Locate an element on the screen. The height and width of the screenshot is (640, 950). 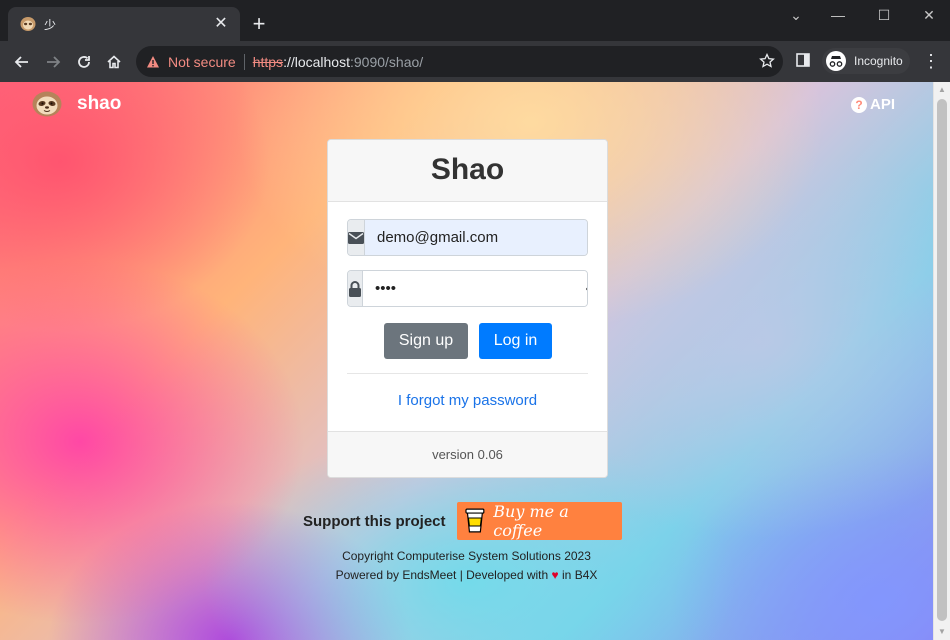
scroll-up-icon: ▲ is located at coordinates (942, 90).